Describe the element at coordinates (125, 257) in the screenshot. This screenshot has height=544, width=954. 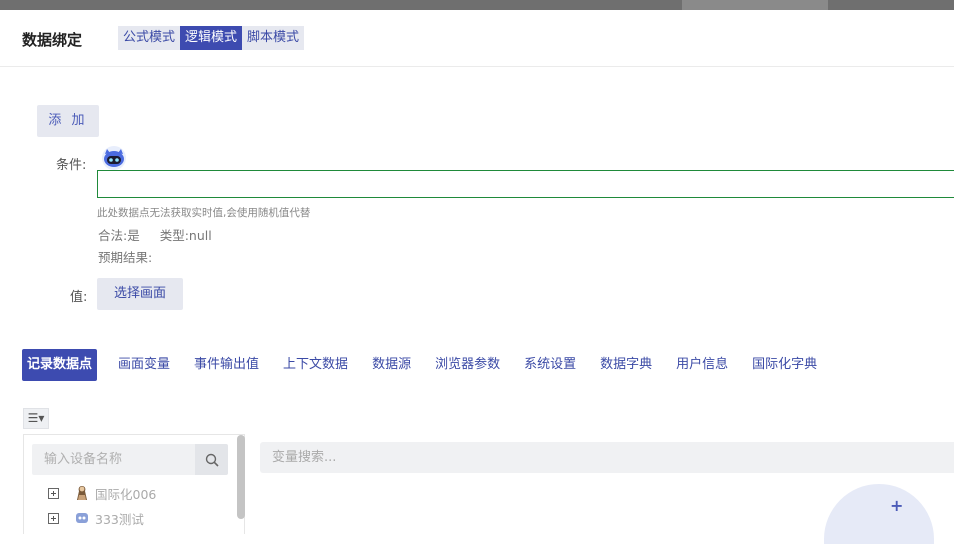
I see `expected-result: 预期结果:` at that location.